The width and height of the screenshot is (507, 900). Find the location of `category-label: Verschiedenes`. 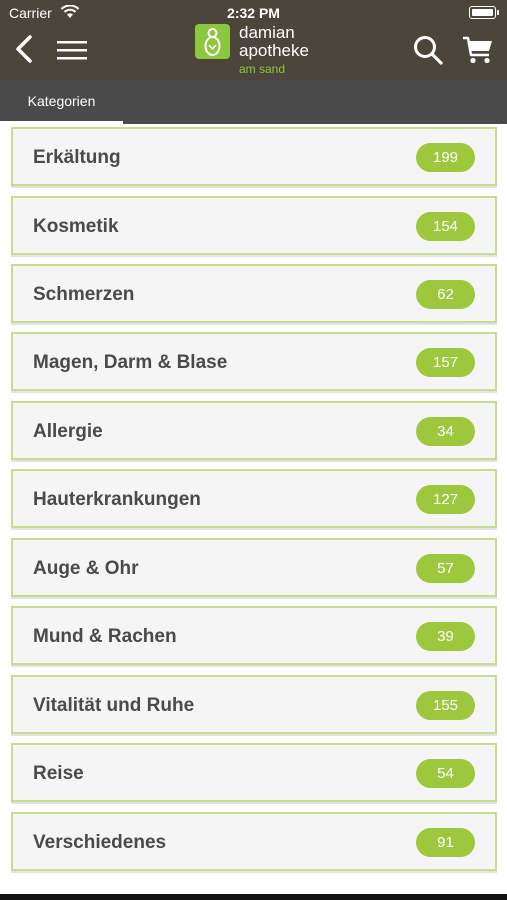

category-label: Verschiedenes is located at coordinates (100, 842).